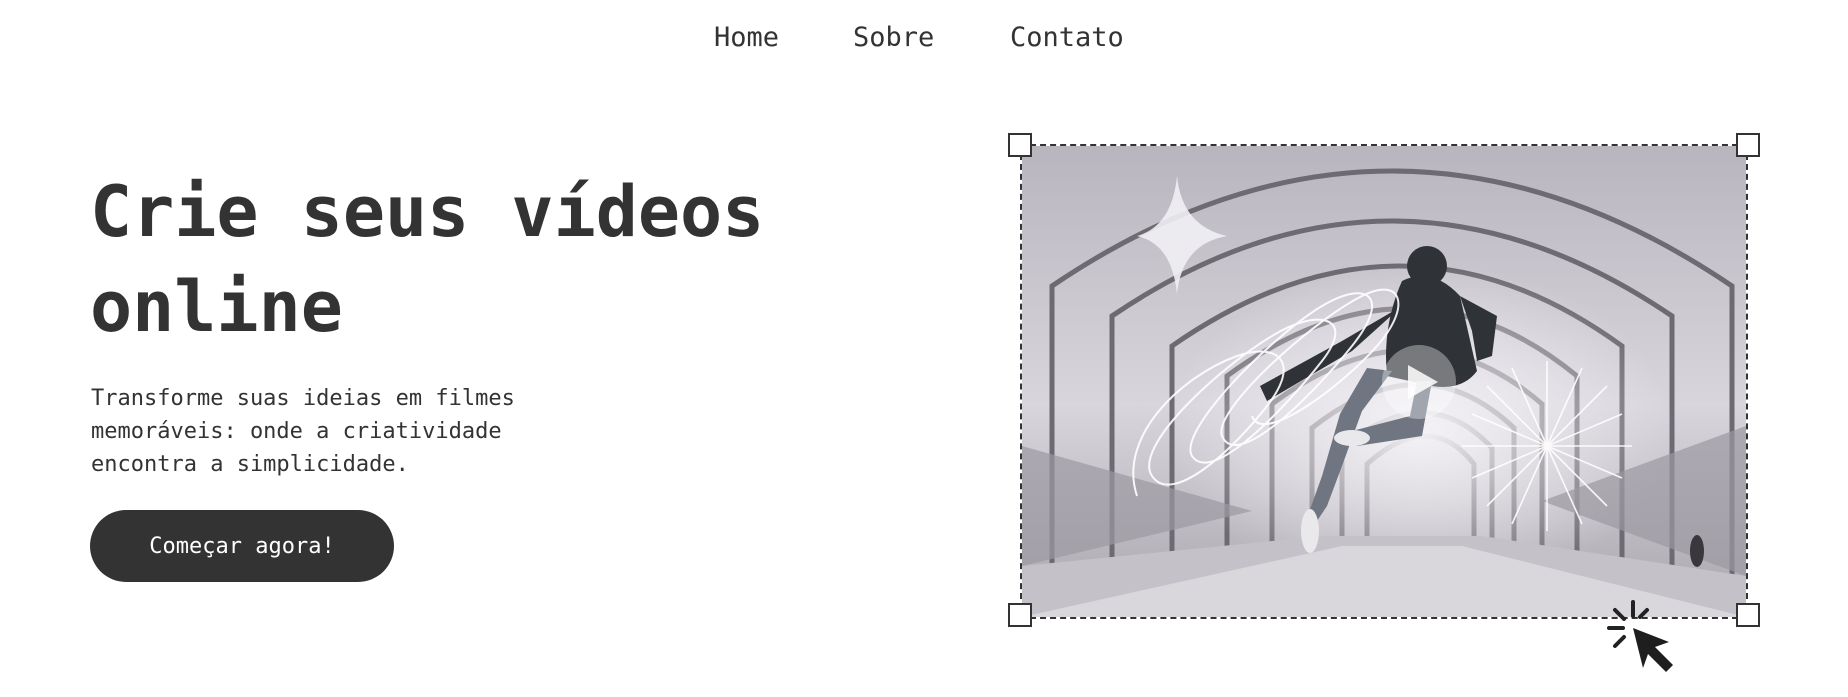  Describe the element at coordinates (427, 212) in the screenshot. I see `hero-title-line-1: Crie seus vídeos` at that location.